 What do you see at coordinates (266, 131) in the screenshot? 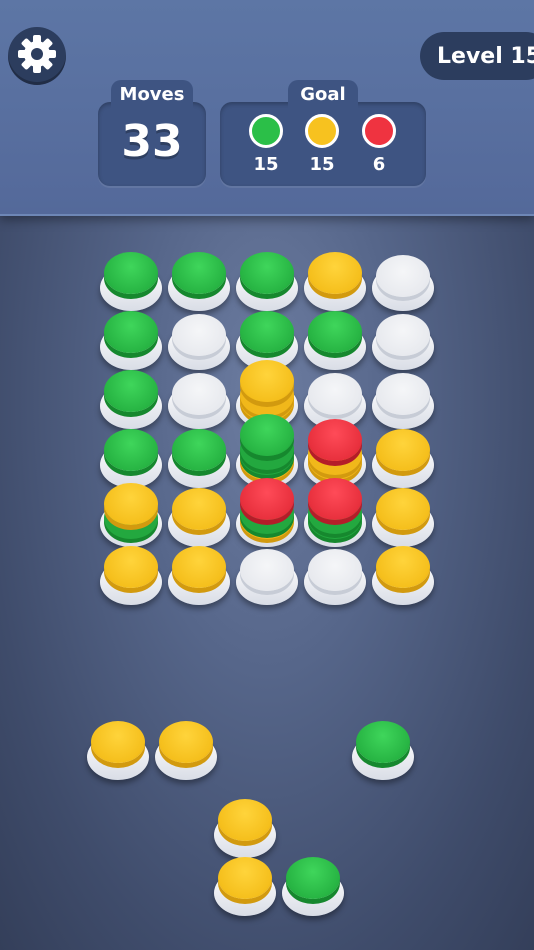
I see `goal-green-dot` at bounding box center [266, 131].